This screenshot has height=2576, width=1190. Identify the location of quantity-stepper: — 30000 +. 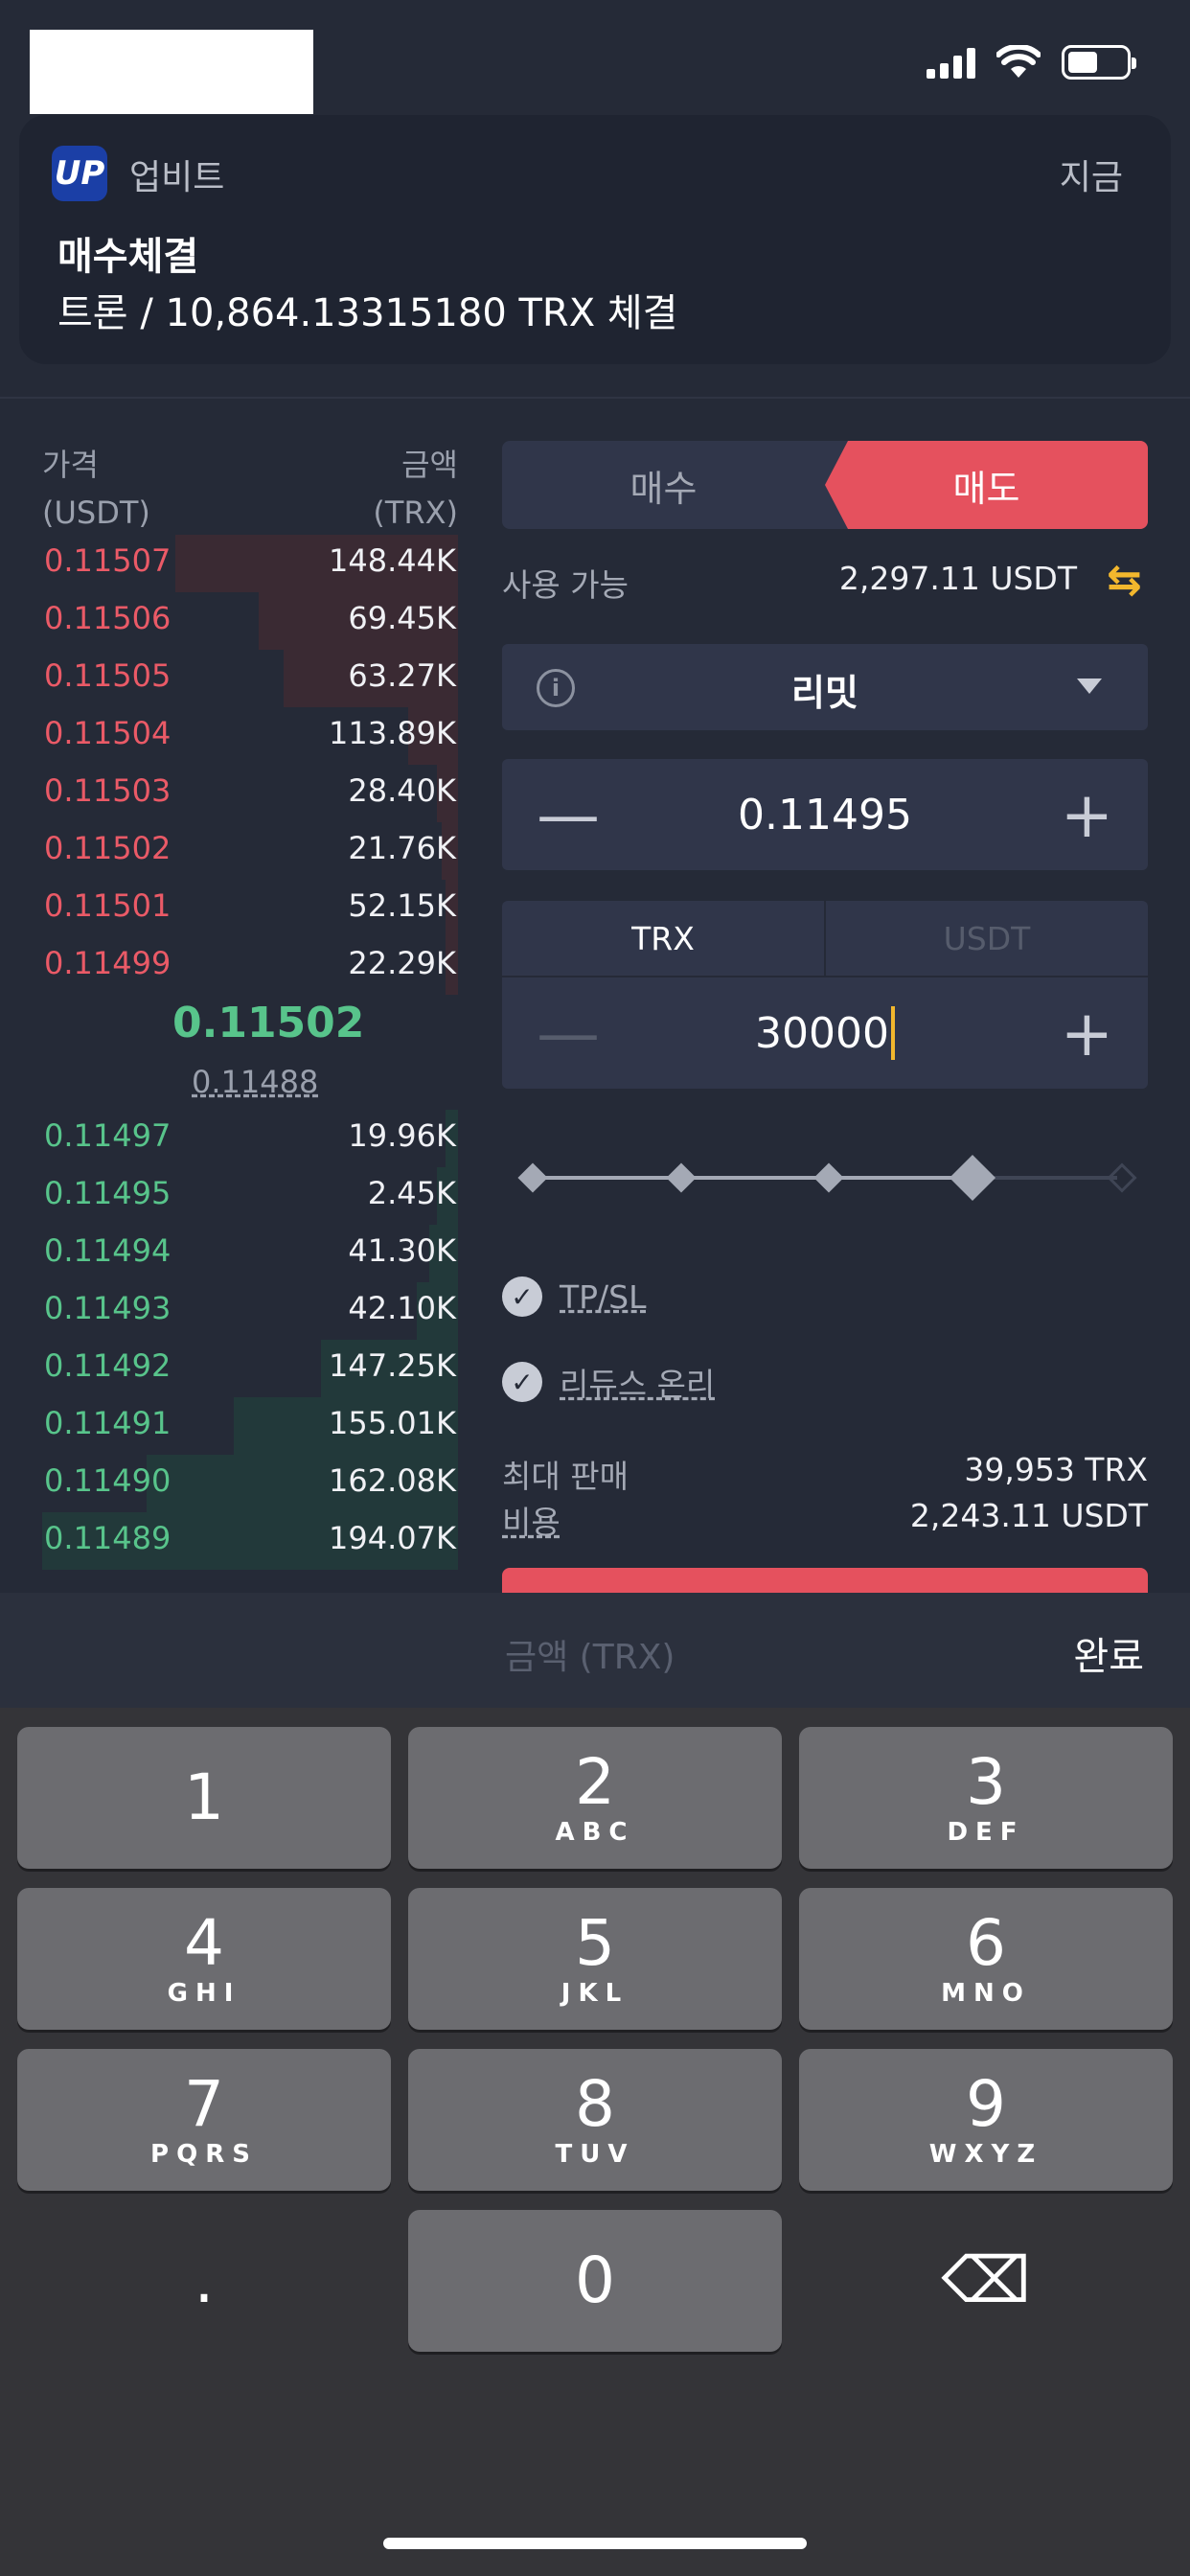
(825, 1033).